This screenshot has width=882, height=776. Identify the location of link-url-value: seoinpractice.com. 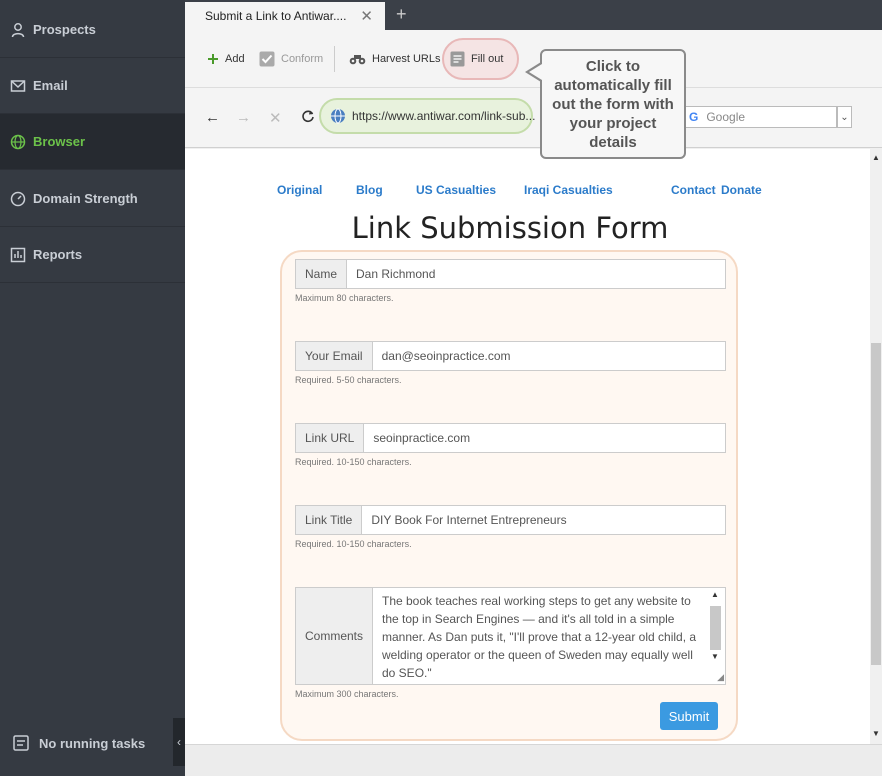
(422, 438).